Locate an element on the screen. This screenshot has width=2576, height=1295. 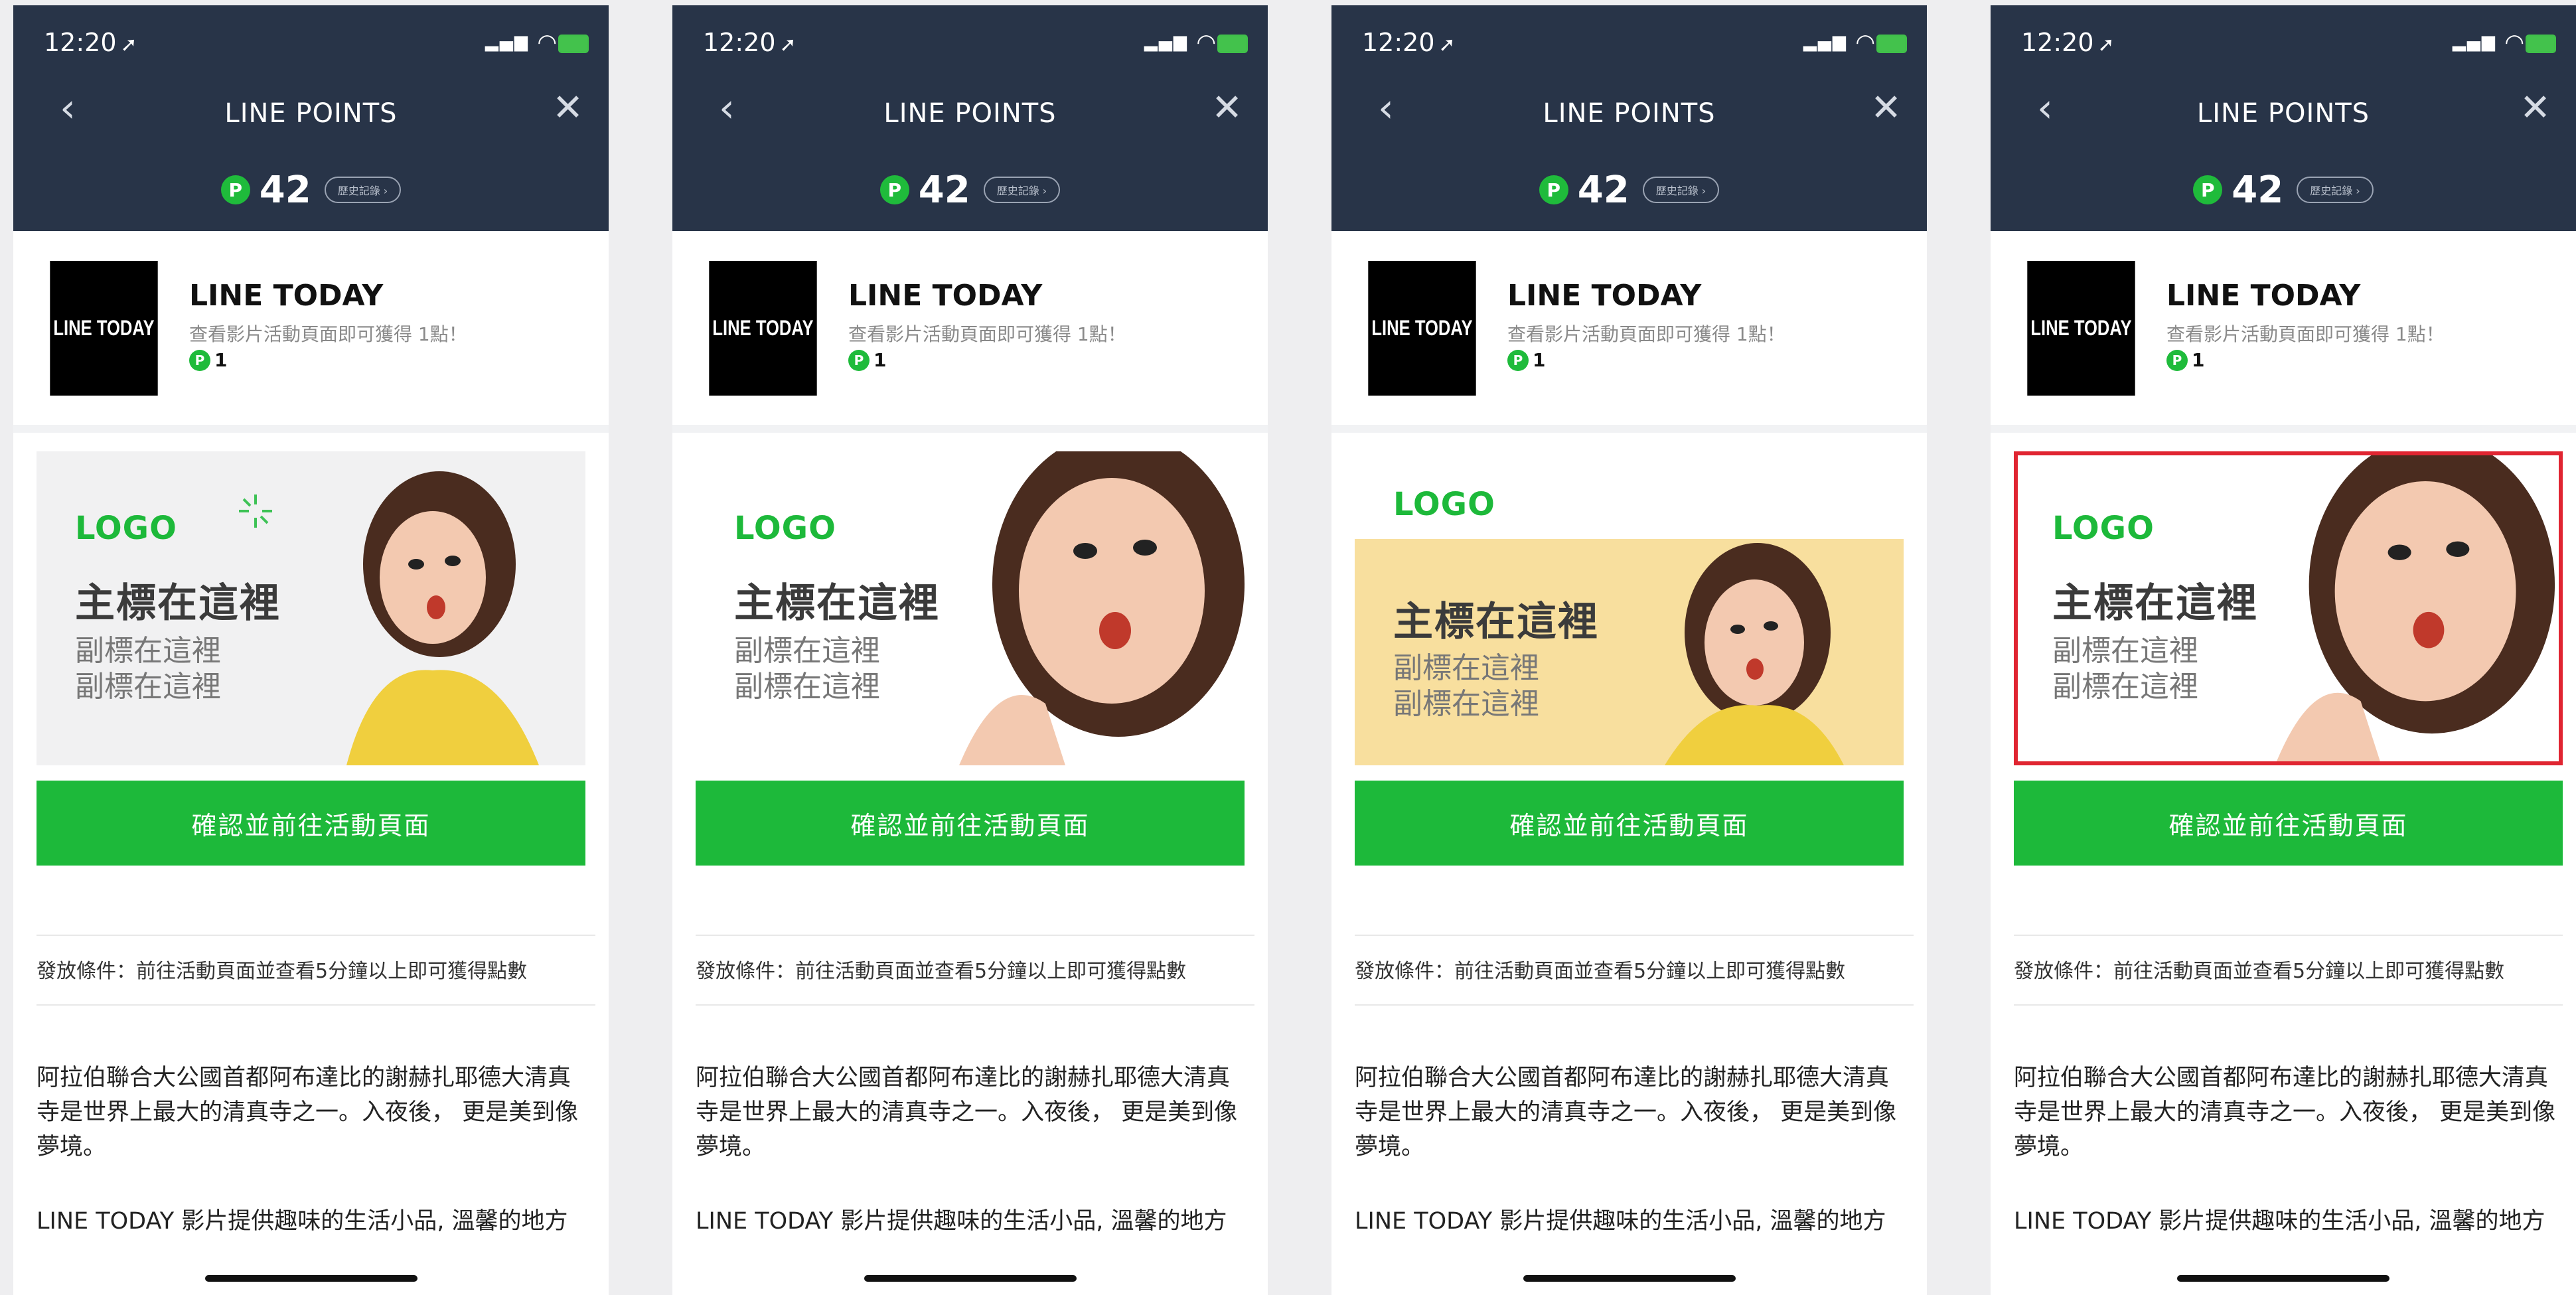
banner-image-selected: LOGO 主標在這裡 副標在這裡 副標在這裡 is located at coordinates (2288, 608).